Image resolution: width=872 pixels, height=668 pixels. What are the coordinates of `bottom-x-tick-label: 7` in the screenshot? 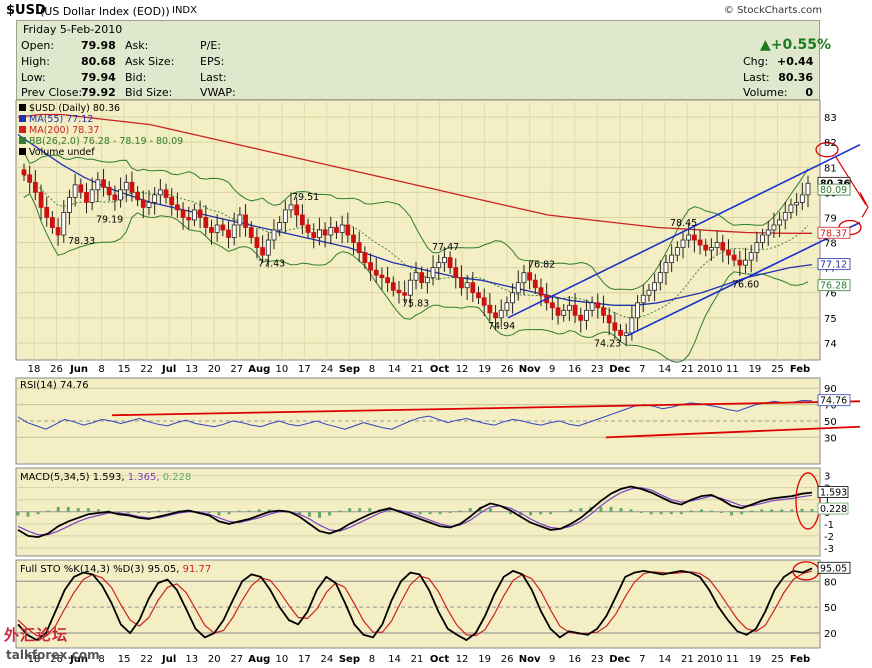 It's located at (642, 659).